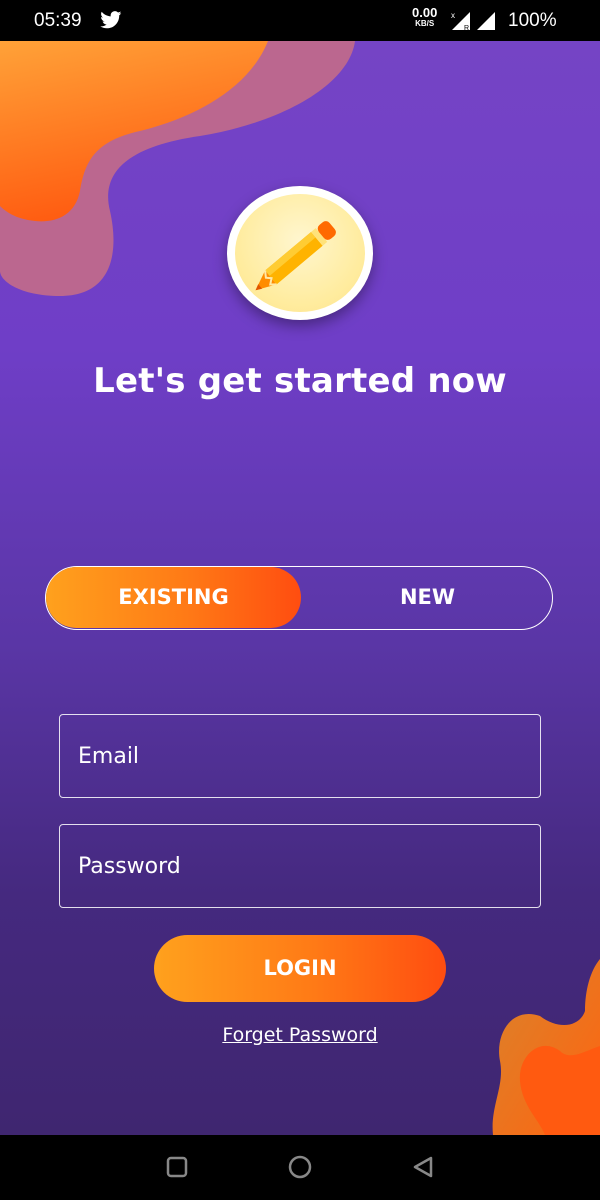 Image resolution: width=600 pixels, height=1200 pixels. I want to click on password-field, so click(300, 866).